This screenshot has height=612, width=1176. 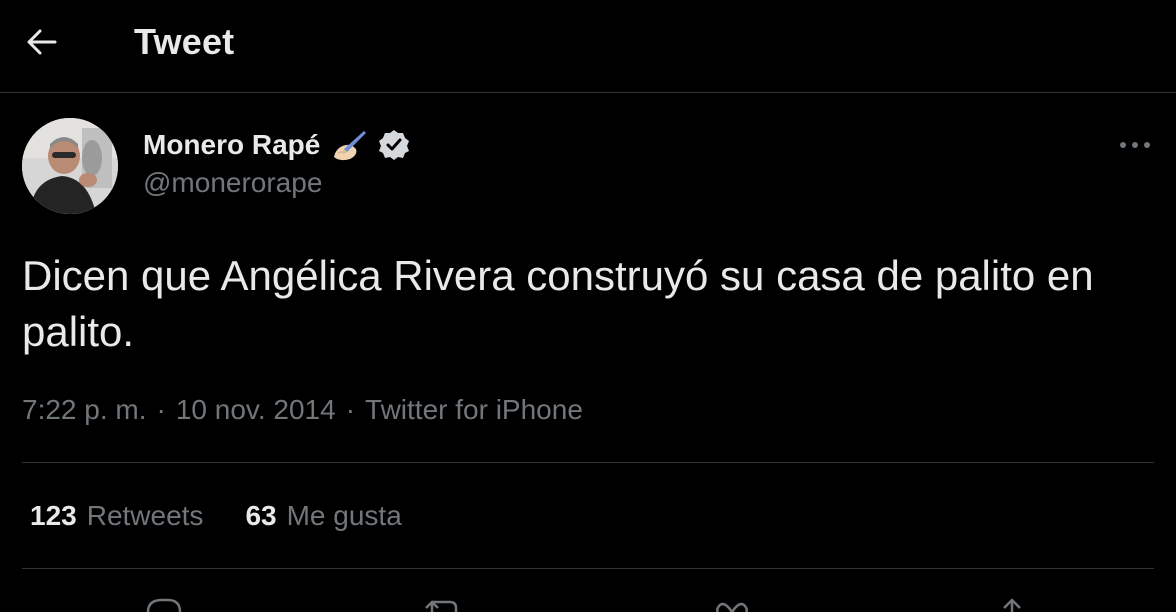 I want to click on likes-stat: 63 Me gusta, so click(x=323, y=516).